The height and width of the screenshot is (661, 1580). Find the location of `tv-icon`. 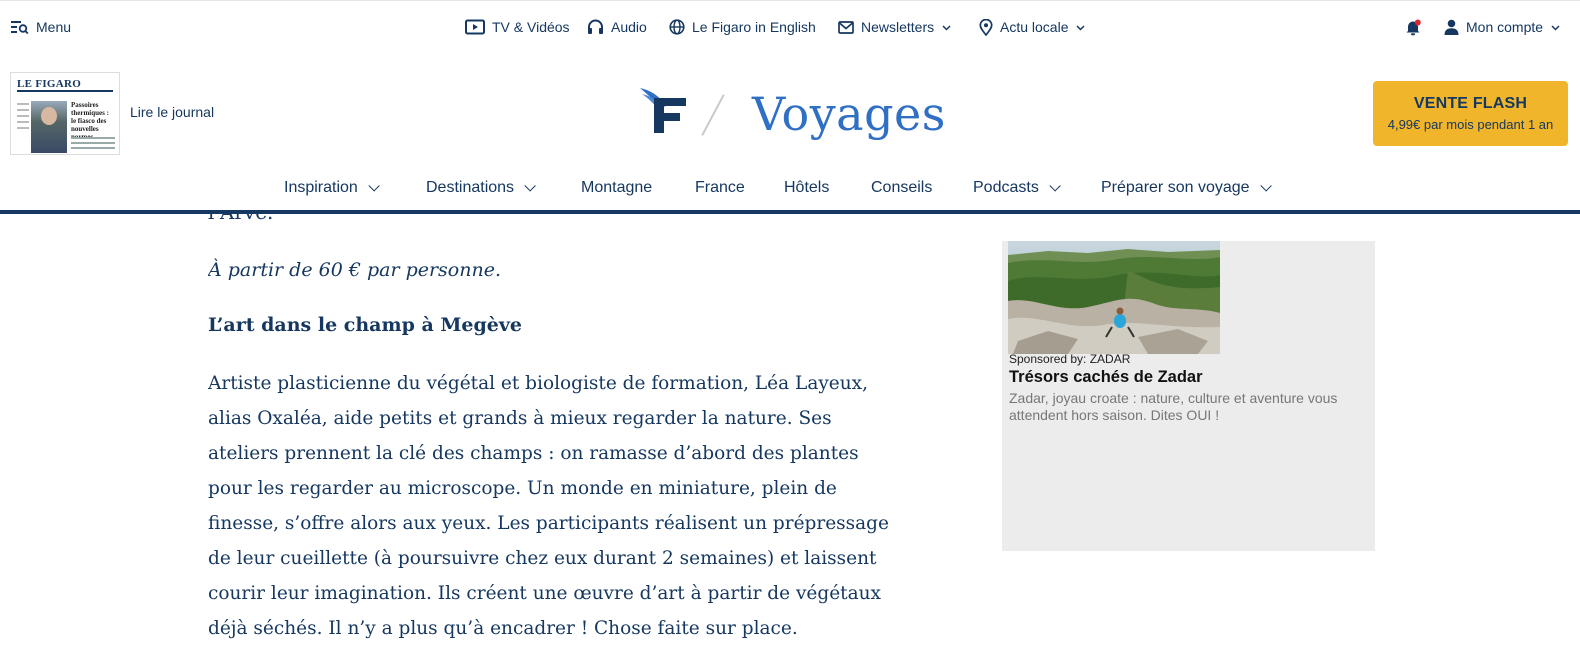

tv-icon is located at coordinates (475, 27).